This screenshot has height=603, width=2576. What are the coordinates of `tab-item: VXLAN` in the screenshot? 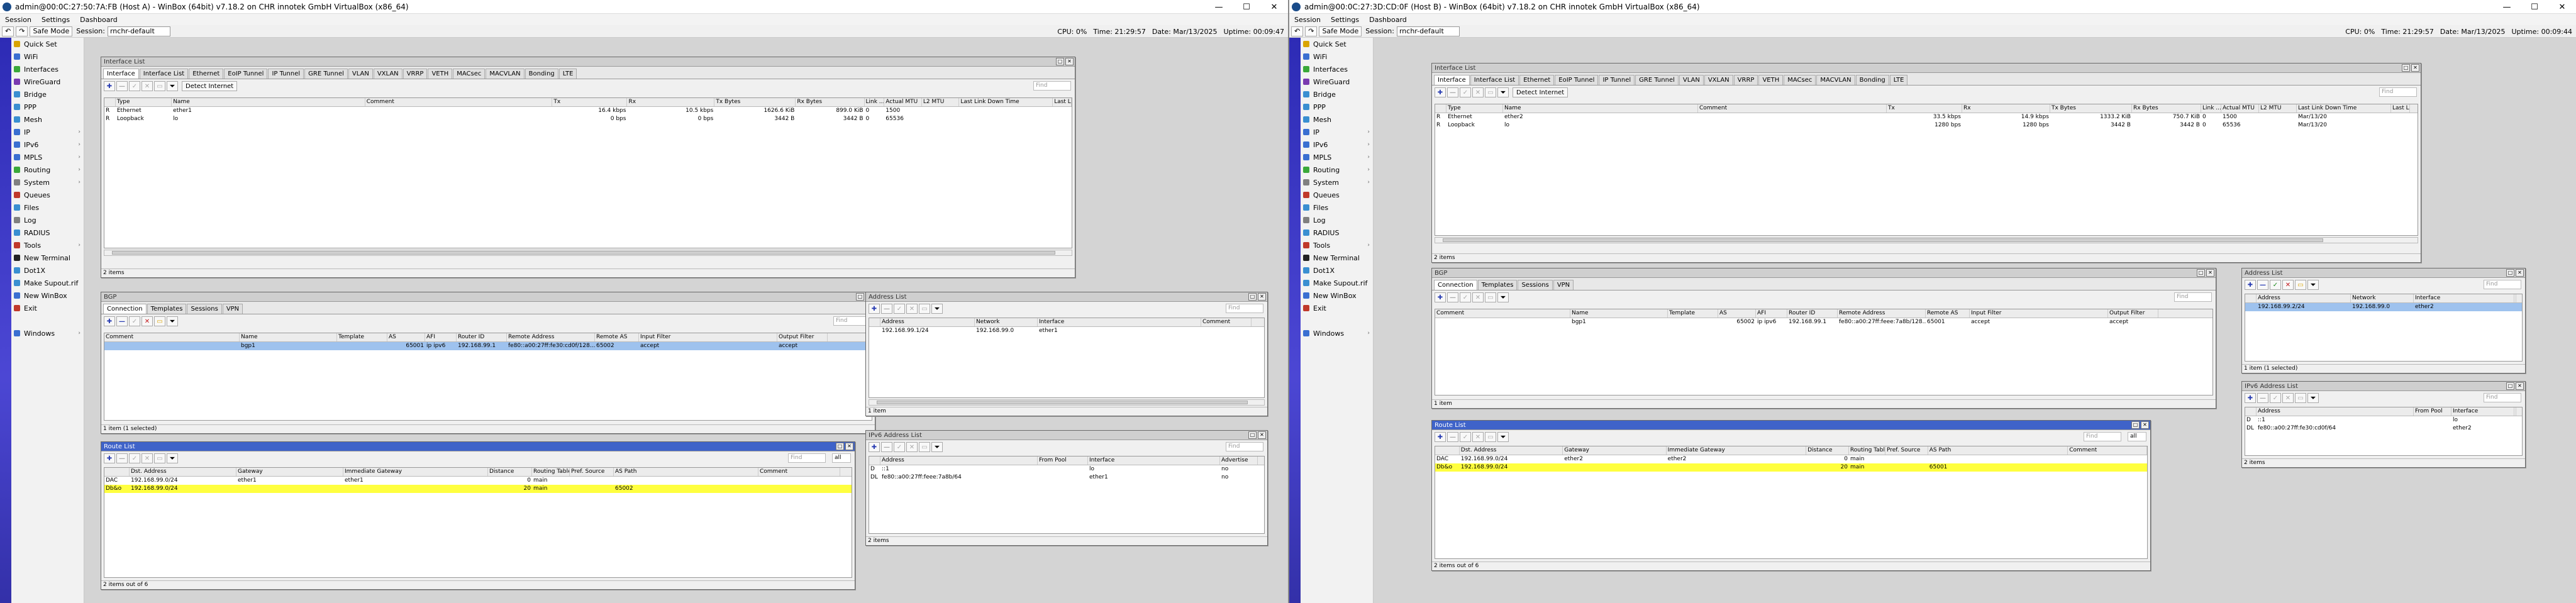 It's located at (1718, 80).